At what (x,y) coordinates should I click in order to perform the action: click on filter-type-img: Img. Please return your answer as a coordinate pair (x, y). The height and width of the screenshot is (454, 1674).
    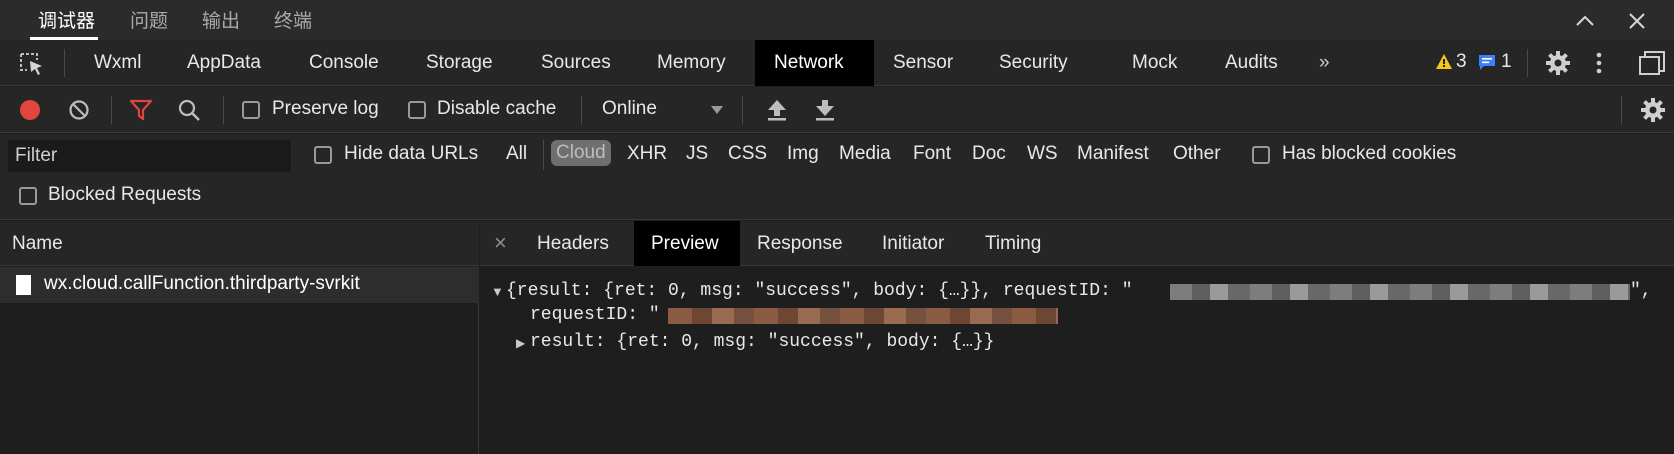
    Looking at the image, I should click on (803, 154).